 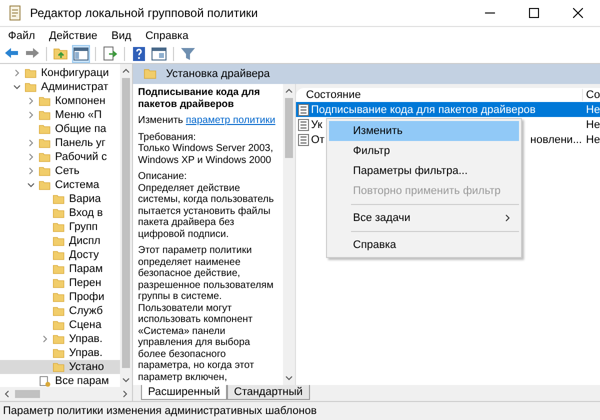 What do you see at coordinates (199, 98) in the screenshot?
I see `policy-title: Подписывание кода для пакетов драйверов` at bounding box center [199, 98].